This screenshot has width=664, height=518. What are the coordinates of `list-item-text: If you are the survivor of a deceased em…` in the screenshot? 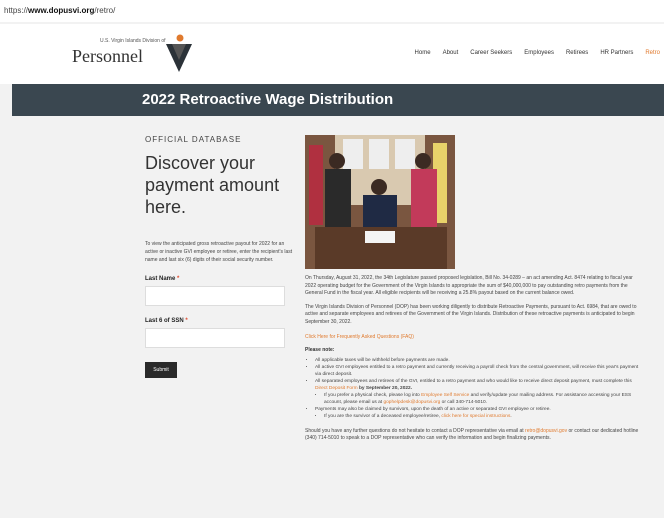 It's located at (383, 416).